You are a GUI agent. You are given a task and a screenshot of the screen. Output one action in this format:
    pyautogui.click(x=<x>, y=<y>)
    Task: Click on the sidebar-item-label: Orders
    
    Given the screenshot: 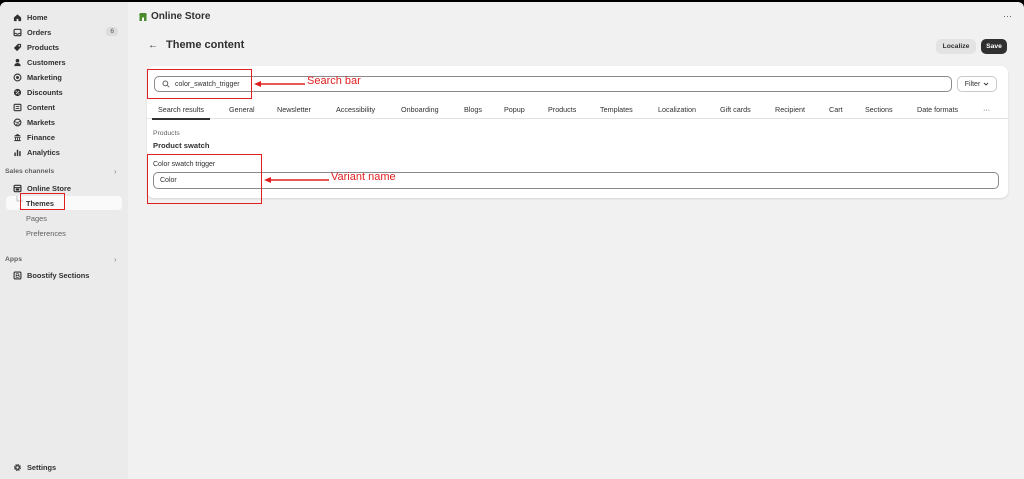 What is the action you would take?
    pyautogui.click(x=39, y=32)
    